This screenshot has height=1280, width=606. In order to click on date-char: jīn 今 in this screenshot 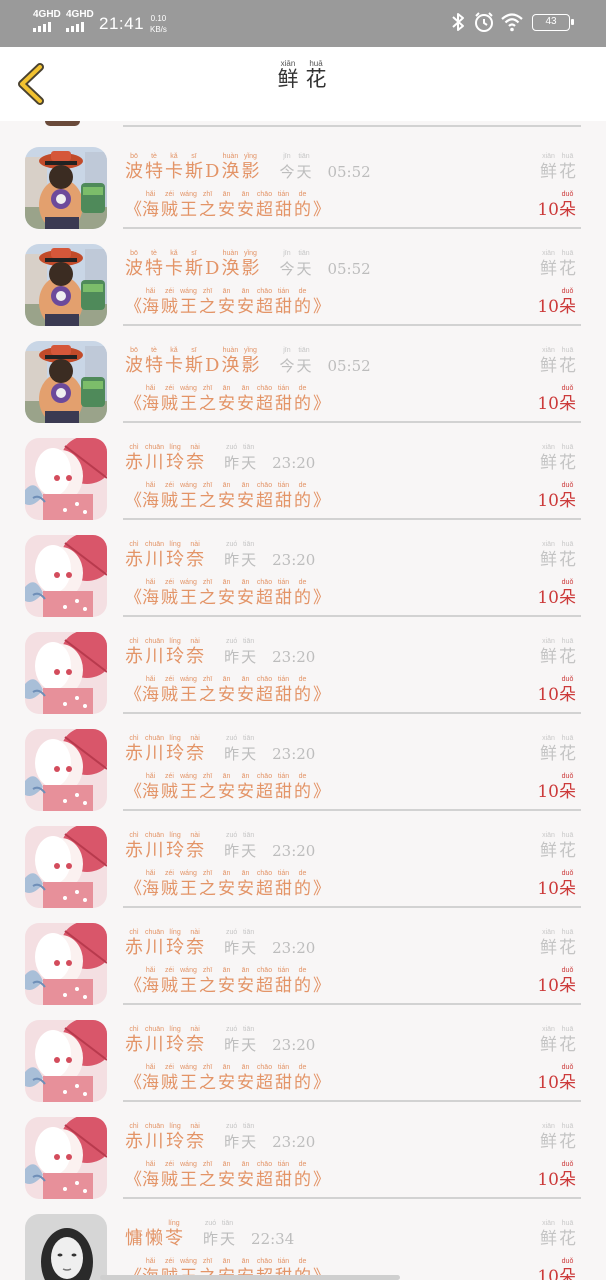, I will do `click(287, 264)`.